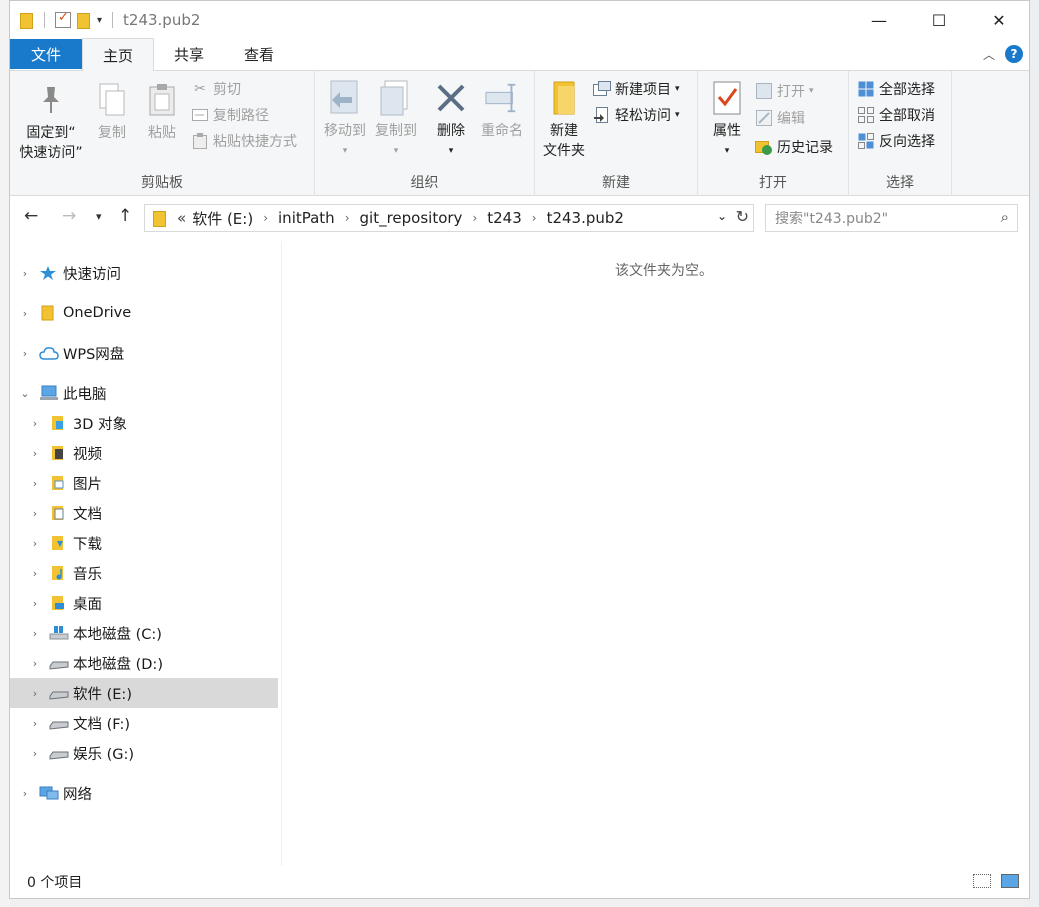 This screenshot has width=1039, height=907. What do you see at coordinates (896, 141) in the screenshot?
I see `invert-selection-button: 反向选择` at bounding box center [896, 141].